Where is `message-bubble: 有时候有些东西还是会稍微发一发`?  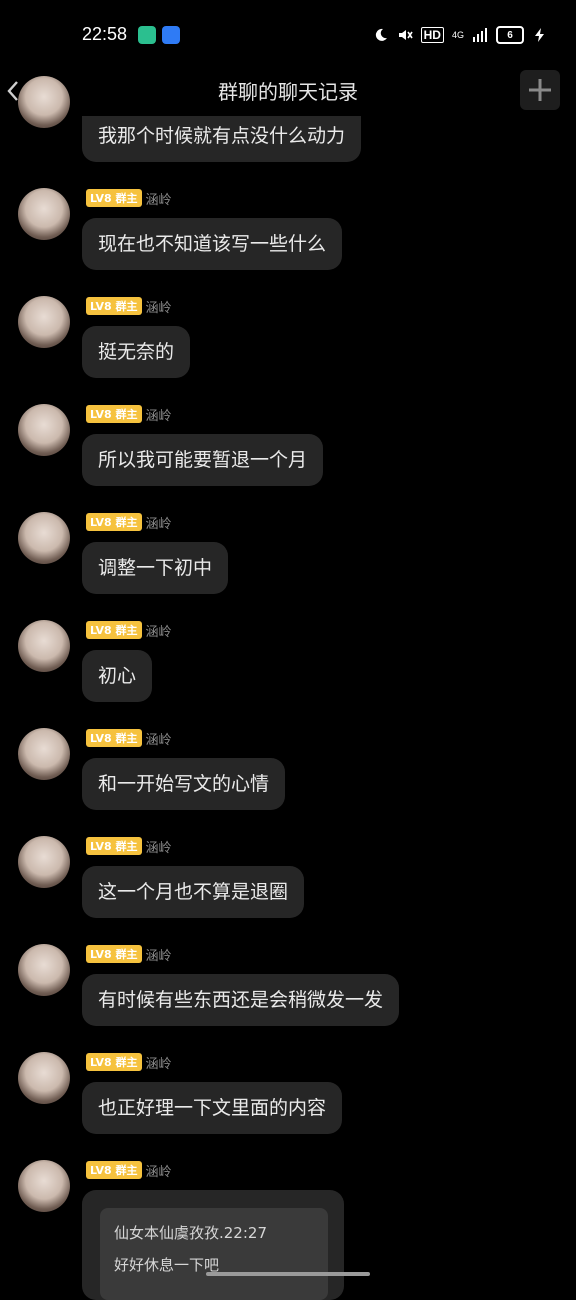
message-bubble: 有时候有些东西还是会稍微发一发 is located at coordinates (241, 1000).